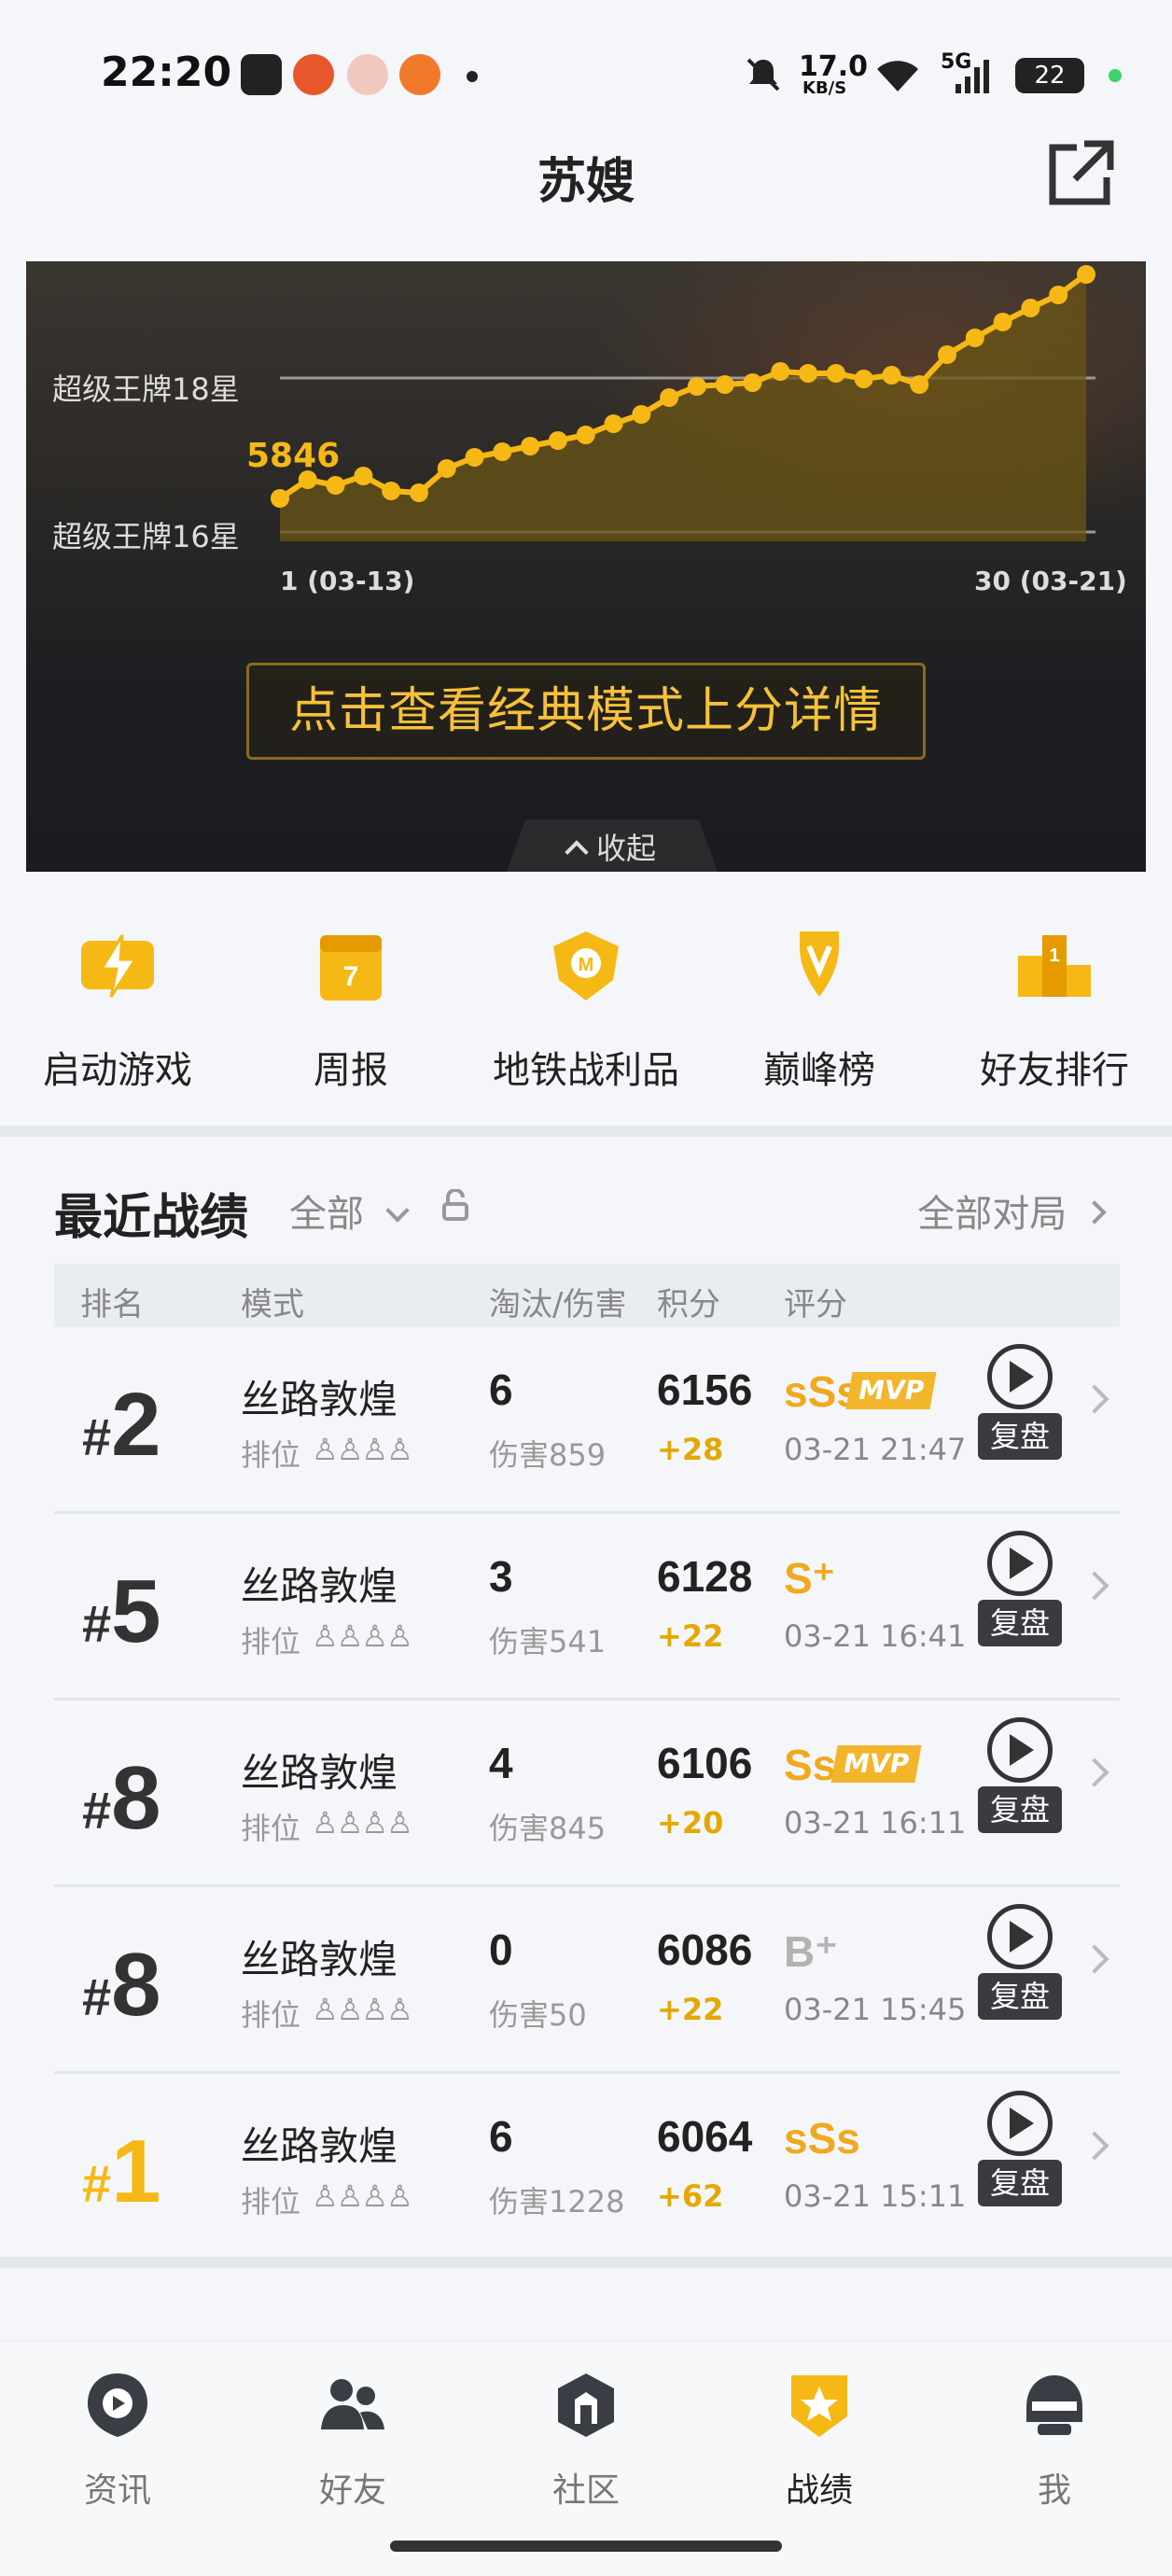 The height and width of the screenshot is (2576, 1172). What do you see at coordinates (1054, 2490) in the screenshot?
I see `tab-label: 我` at bounding box center [1054, 2490].